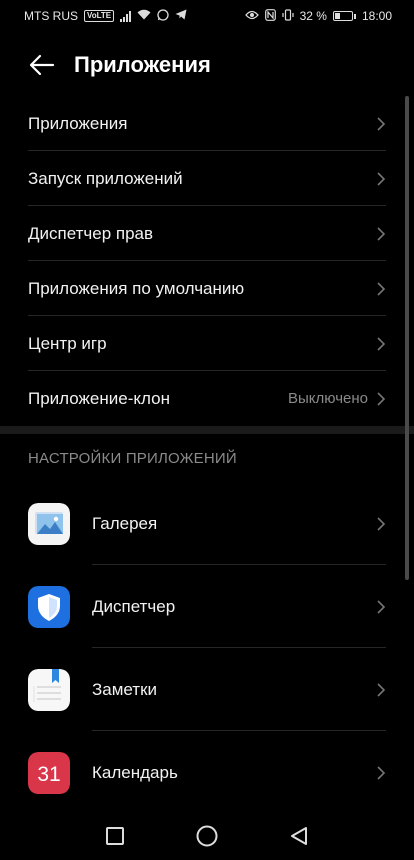 This screenshot has width=414, height=860. I want to click on app-item-label: Диспетчер, so click(134, 606).